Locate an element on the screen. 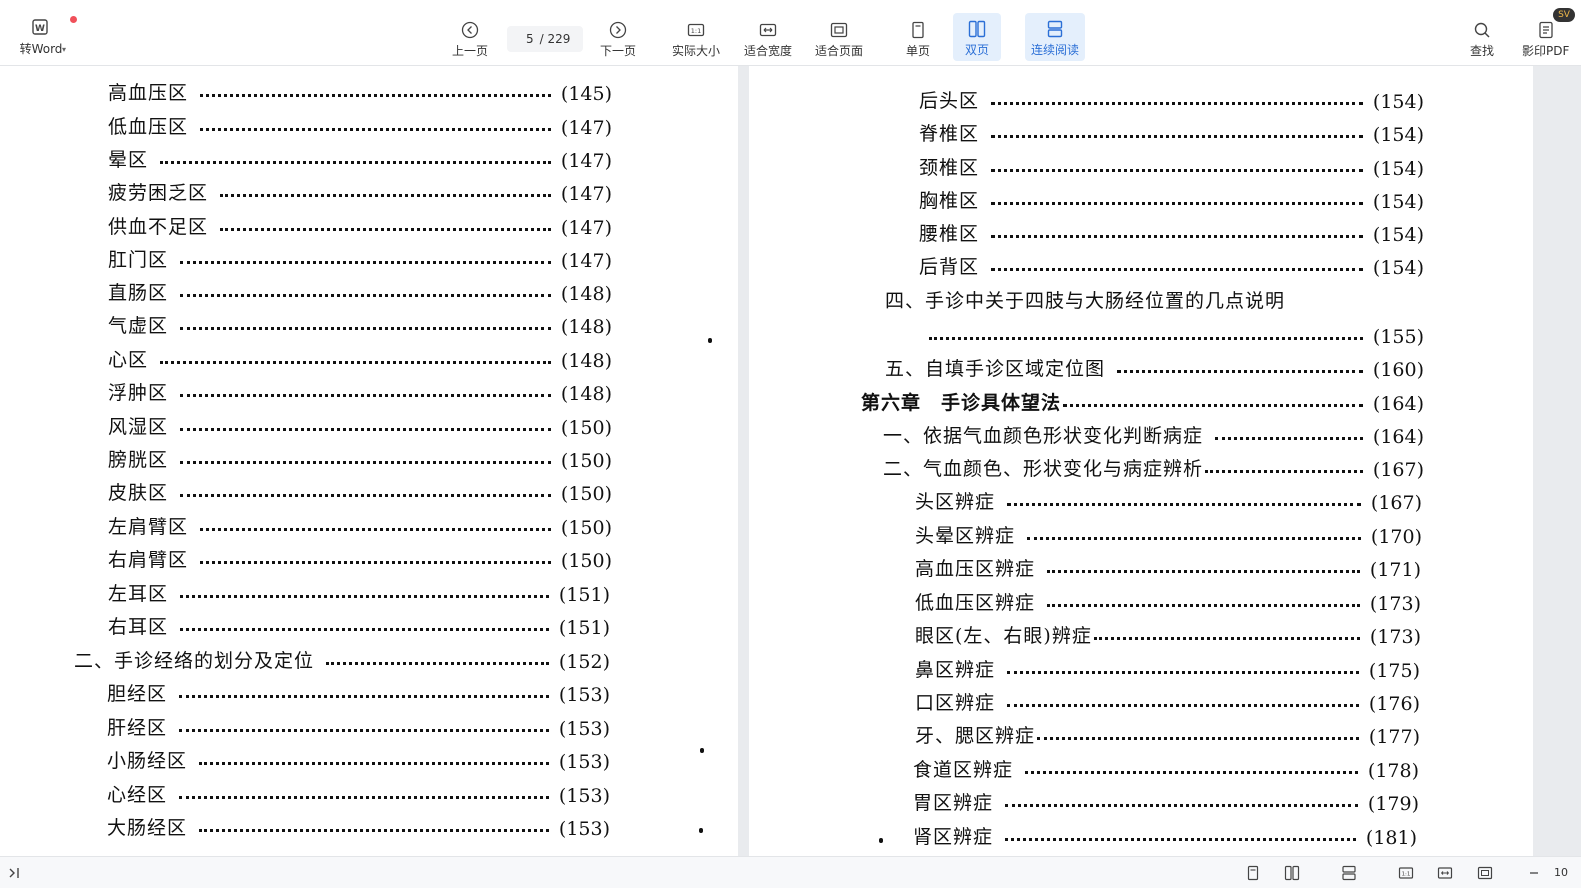  toc-page-number: (177) is located at coordinates (1394, 737).